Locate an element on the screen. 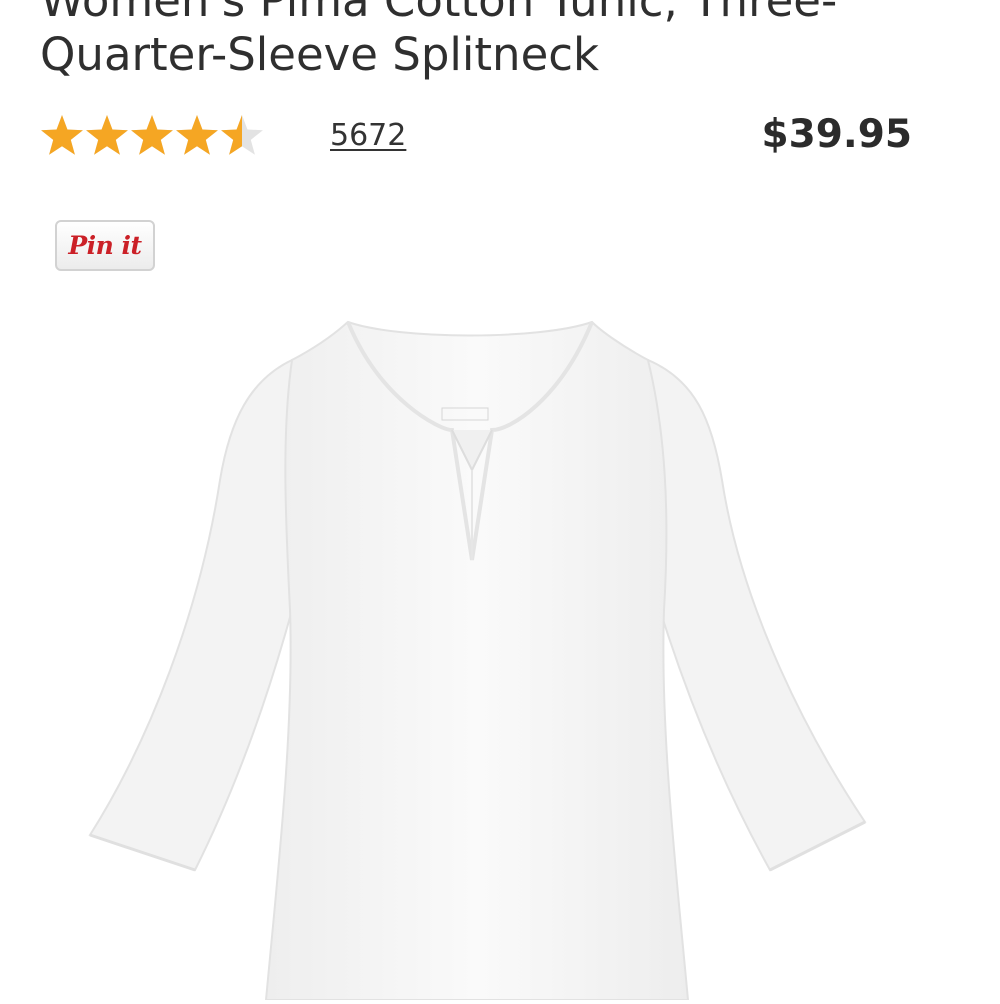 The width and height of the screenshot is (1000, 1004). star-rating is located at coordinates (152, 135).